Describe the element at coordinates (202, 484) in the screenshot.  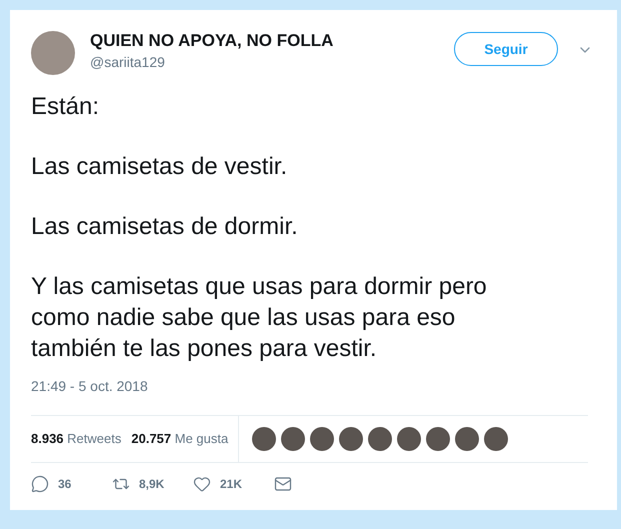
I see `heart-icon` at that location.